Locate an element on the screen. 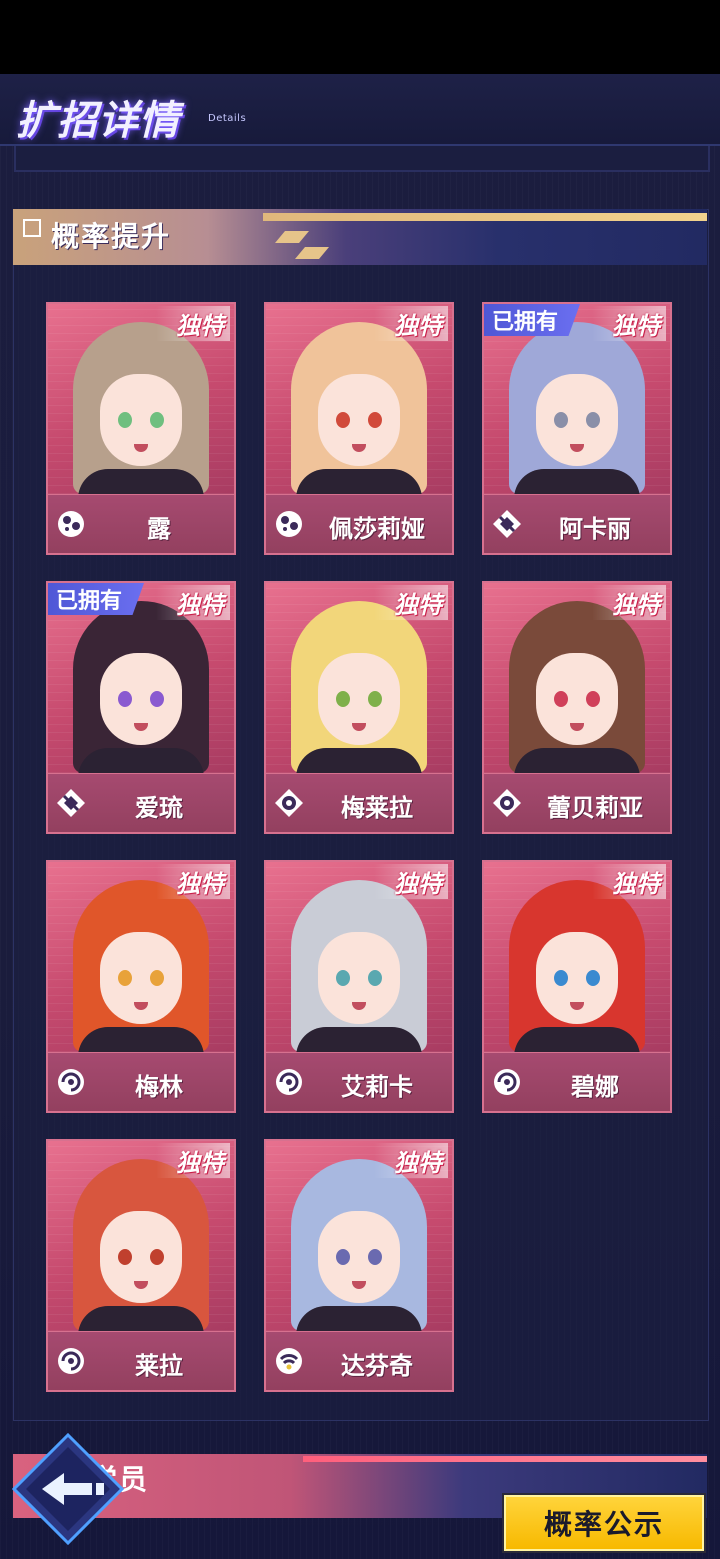  character-namebar: 碧娜 is located at coordinates (577, 1081).